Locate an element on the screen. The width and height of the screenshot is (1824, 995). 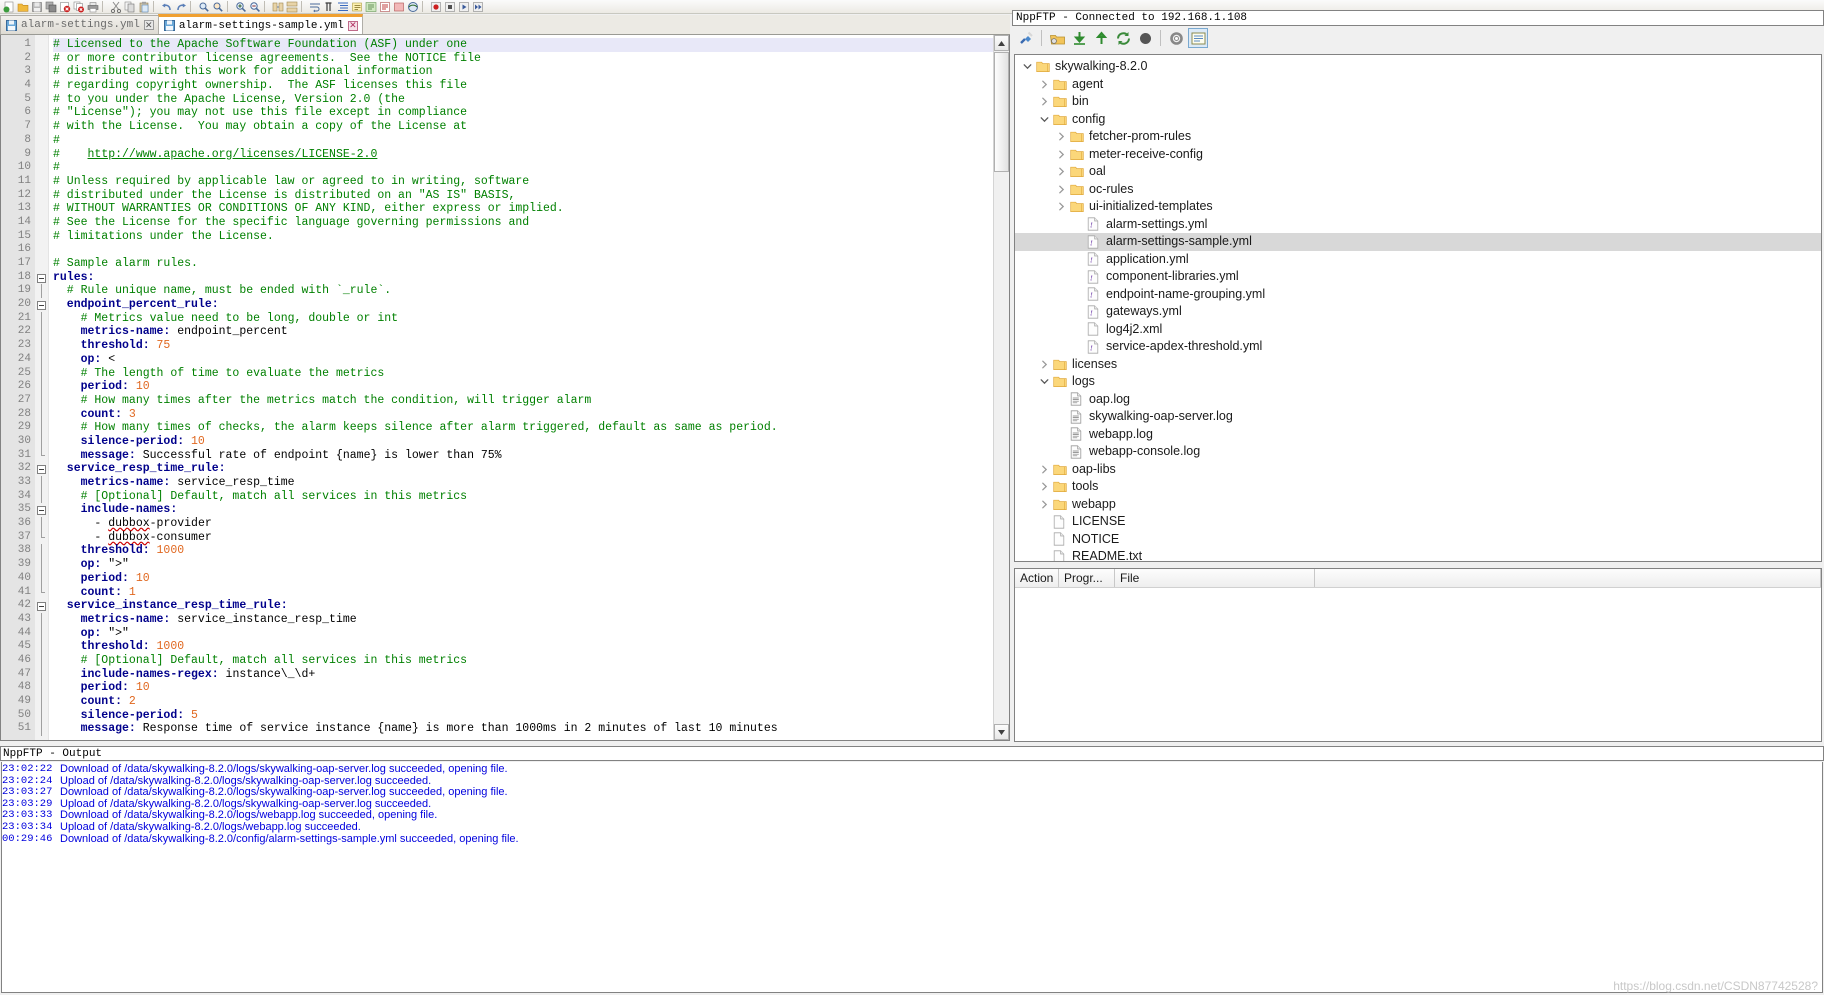
messages-icon is located at coordinates (1198, 38).